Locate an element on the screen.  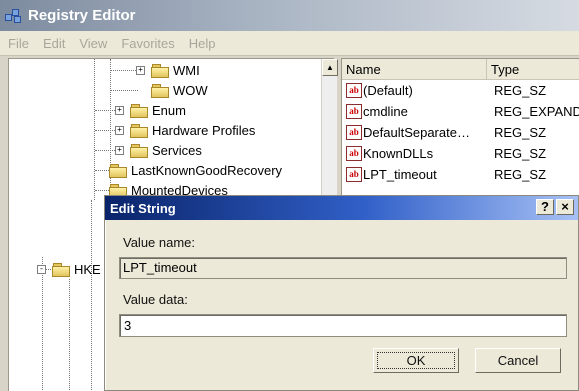
tree-item-wow: WOW is located at coordinates (179, 90).